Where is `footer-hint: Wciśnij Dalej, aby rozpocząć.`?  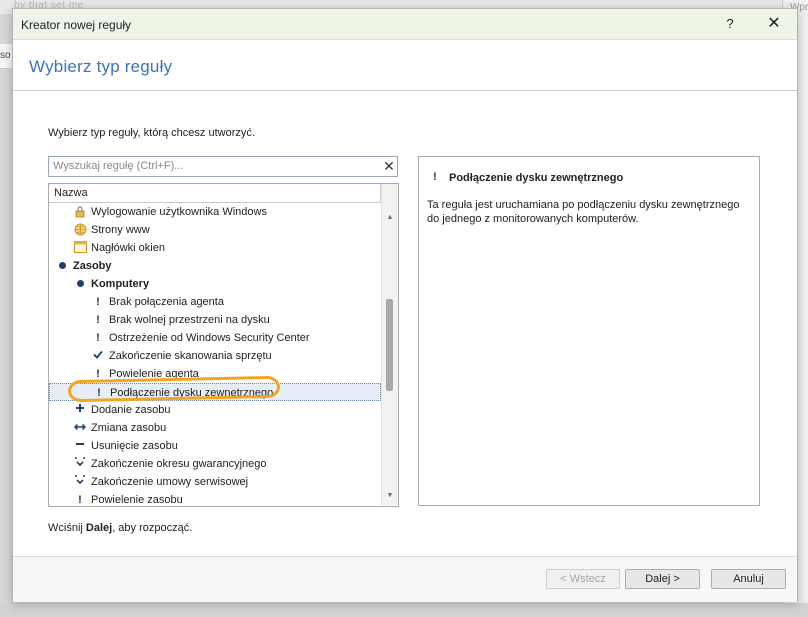
footer-hint: Wciśnij Dalej, aby rozpocząć. is located at coordinates (120, 528).